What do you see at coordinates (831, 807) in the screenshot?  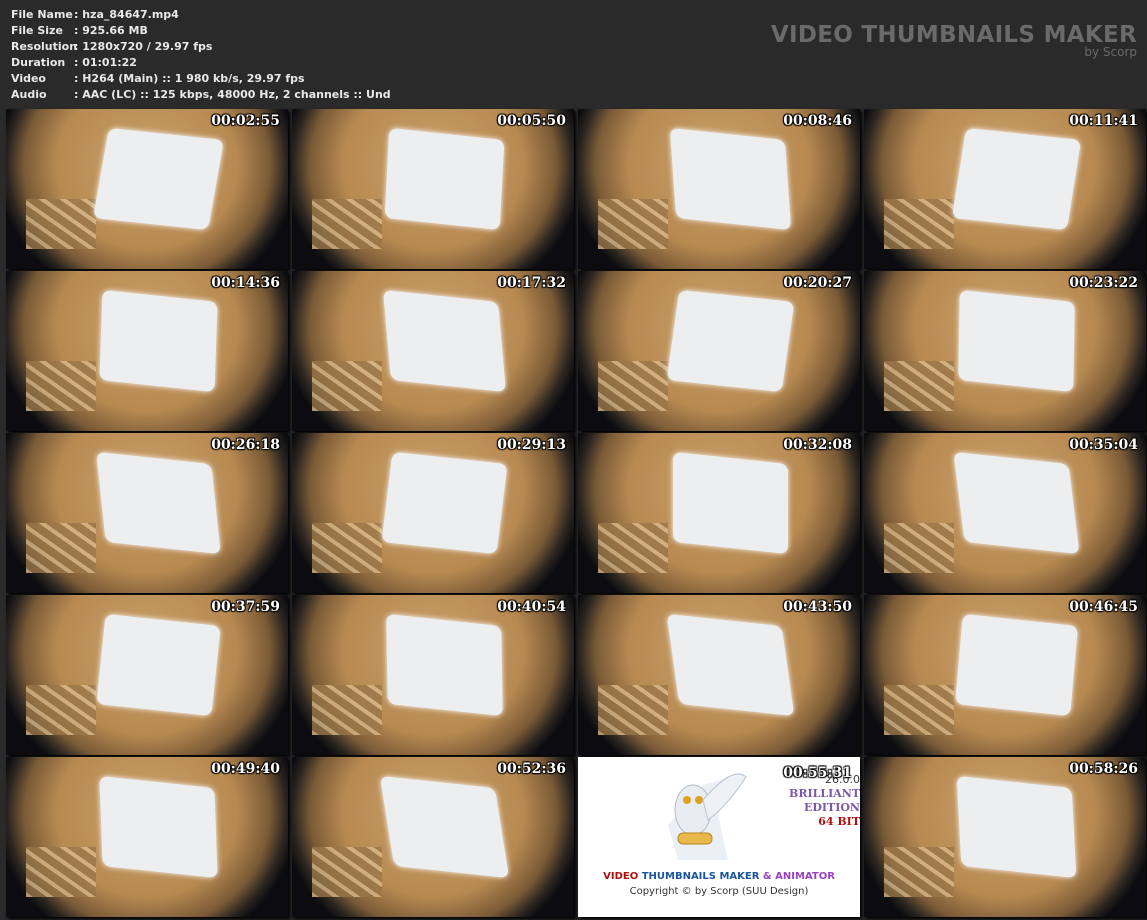 I see `edition-line: EDITION` at bounding box center [831, 807].